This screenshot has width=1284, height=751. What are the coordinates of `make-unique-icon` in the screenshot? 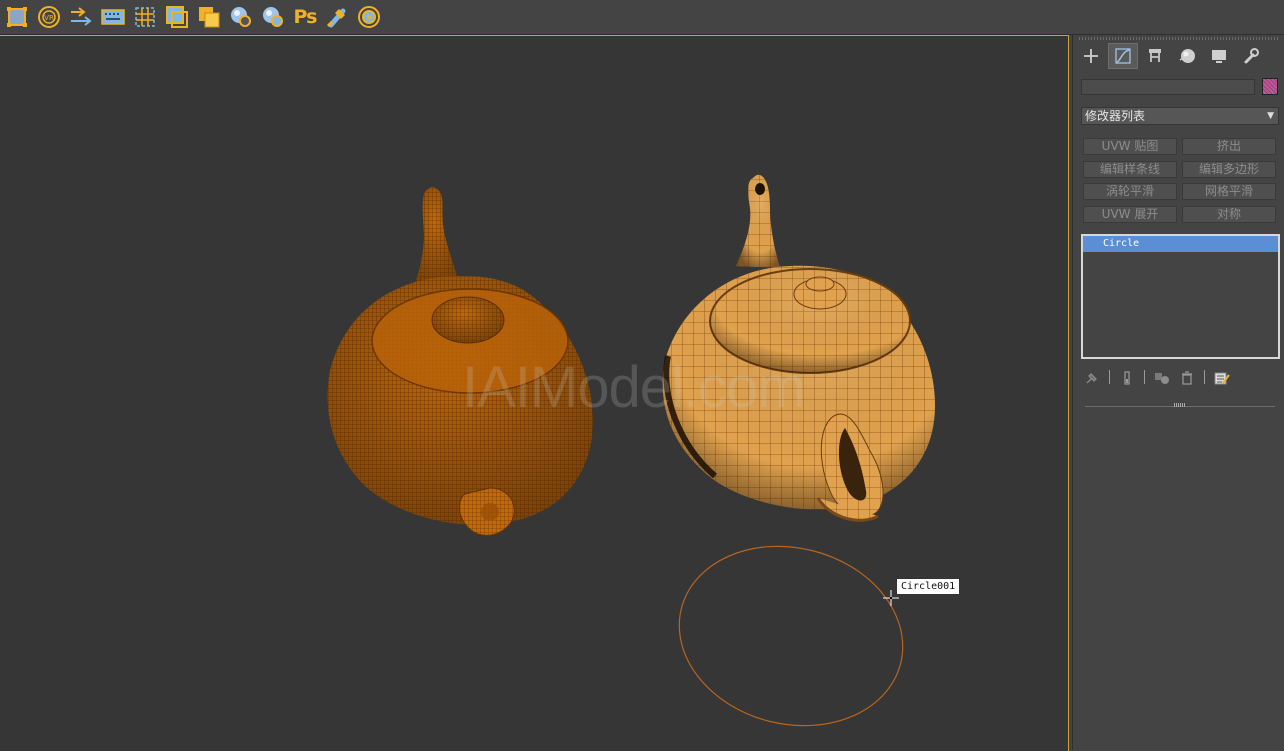 It's located at (1162, 378).